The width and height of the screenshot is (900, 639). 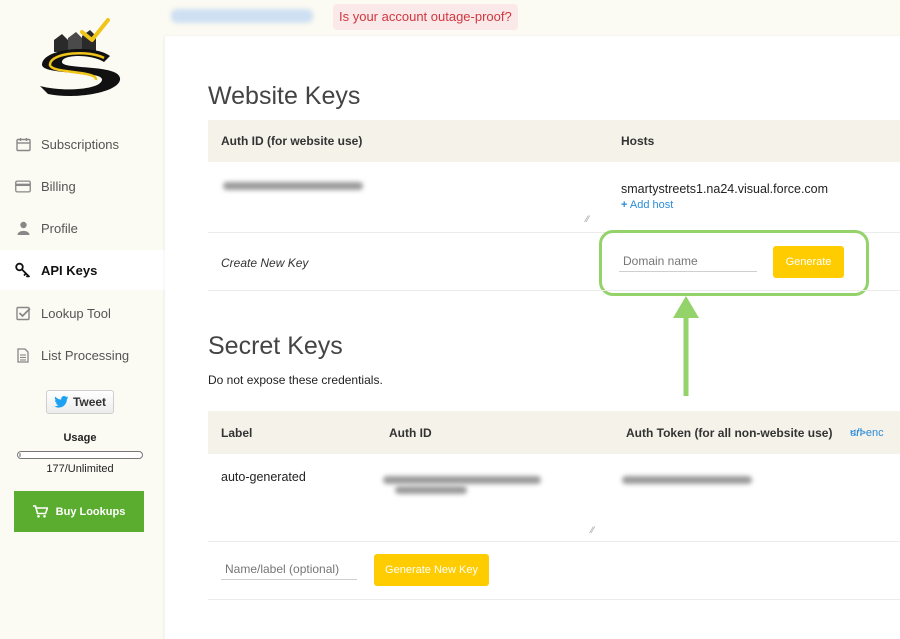 I want to click on usage-title: Usage, so click(x=80, y=438).